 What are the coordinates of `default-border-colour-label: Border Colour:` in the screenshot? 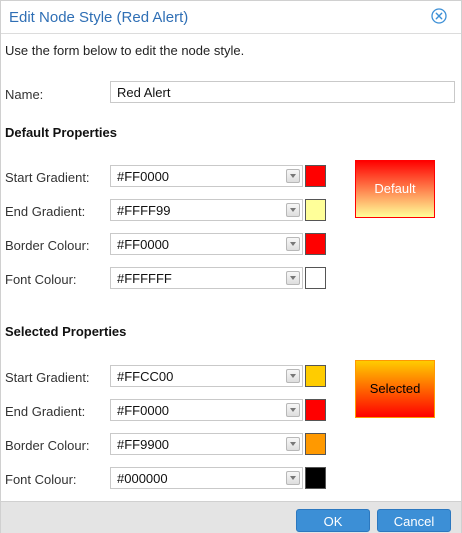 It's located at (47, 245).